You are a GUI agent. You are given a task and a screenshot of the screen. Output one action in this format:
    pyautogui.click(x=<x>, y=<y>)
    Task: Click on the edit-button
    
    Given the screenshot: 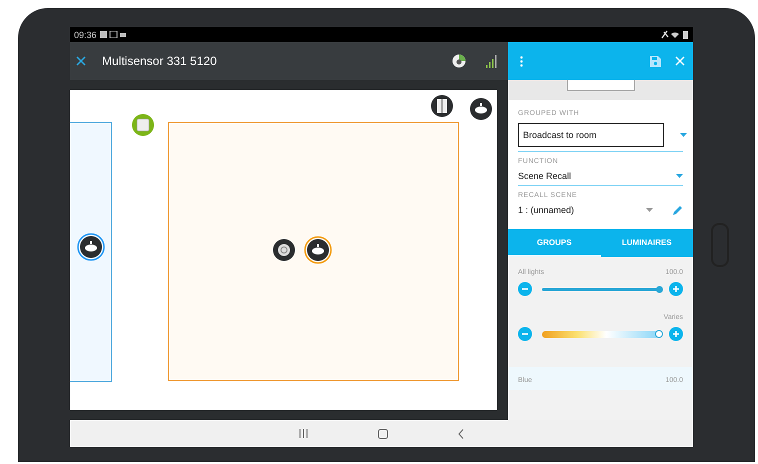 What is the action you would take?
    pyautogui.click(x=678, y=210)
    